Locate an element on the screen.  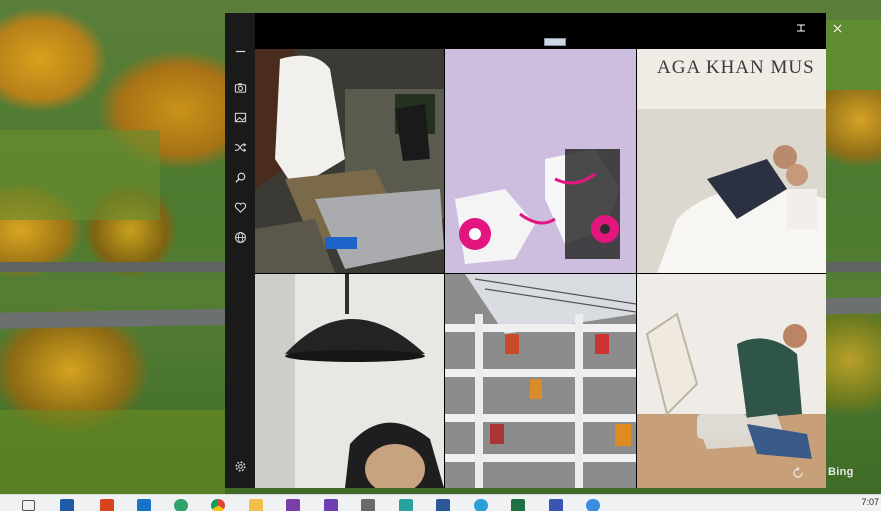
sign-text: AGA KHAN MUS is located at coordinates (736, 67).